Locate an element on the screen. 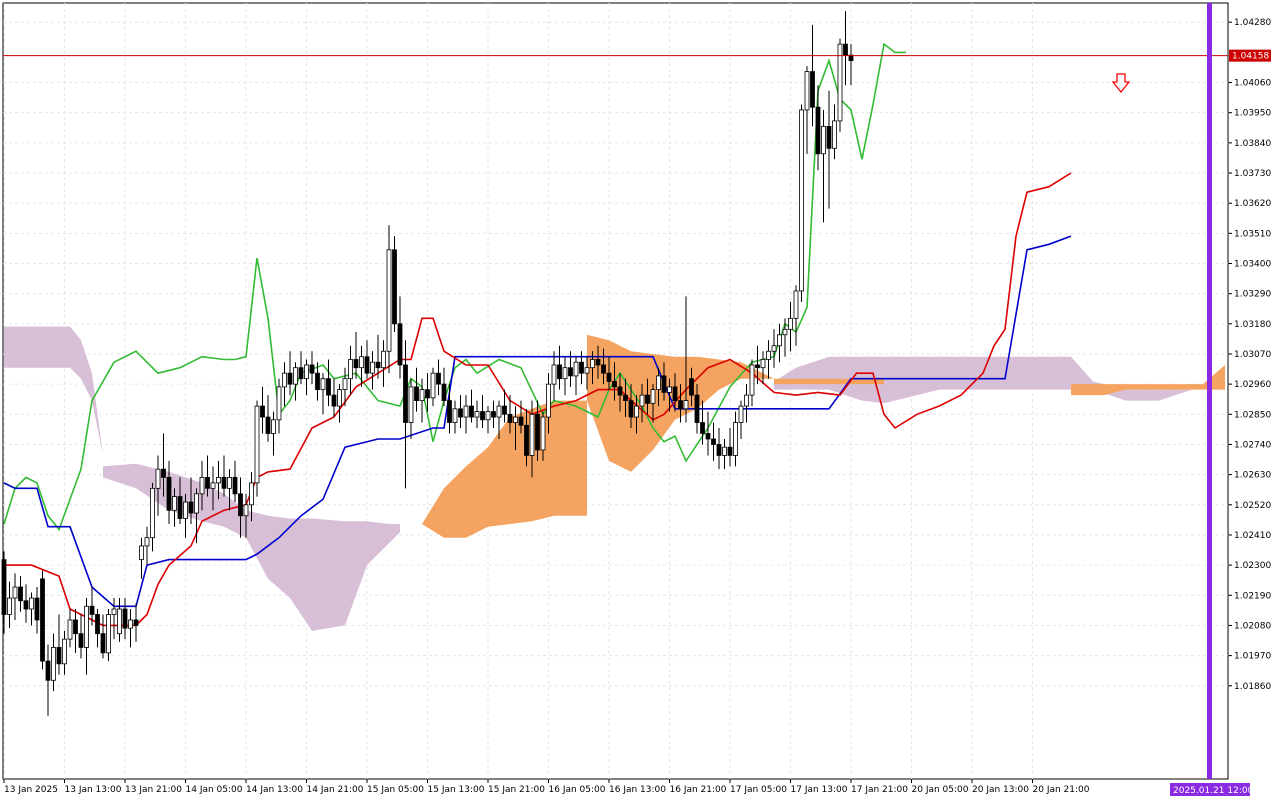  x-tick-label: 13 Jan 21:00 is located at coordinates (153, 790).